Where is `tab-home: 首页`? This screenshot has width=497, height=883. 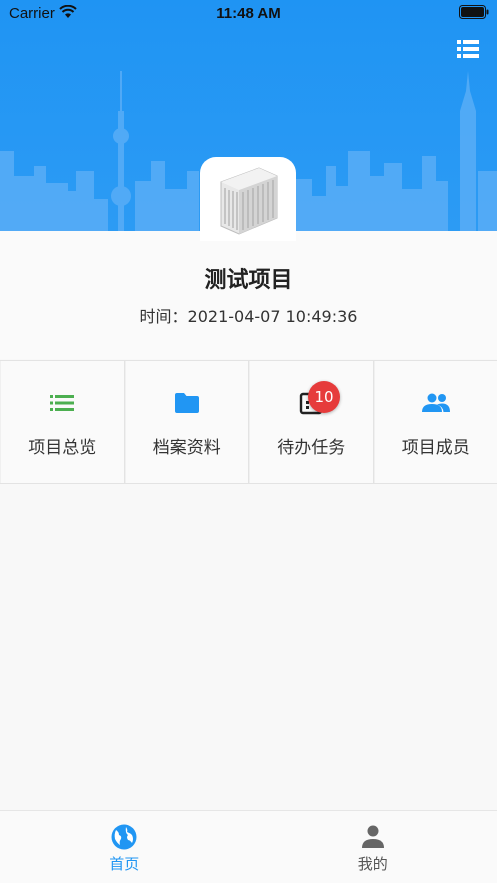 tab-home: 首页 is located at coordinates (124, 847).